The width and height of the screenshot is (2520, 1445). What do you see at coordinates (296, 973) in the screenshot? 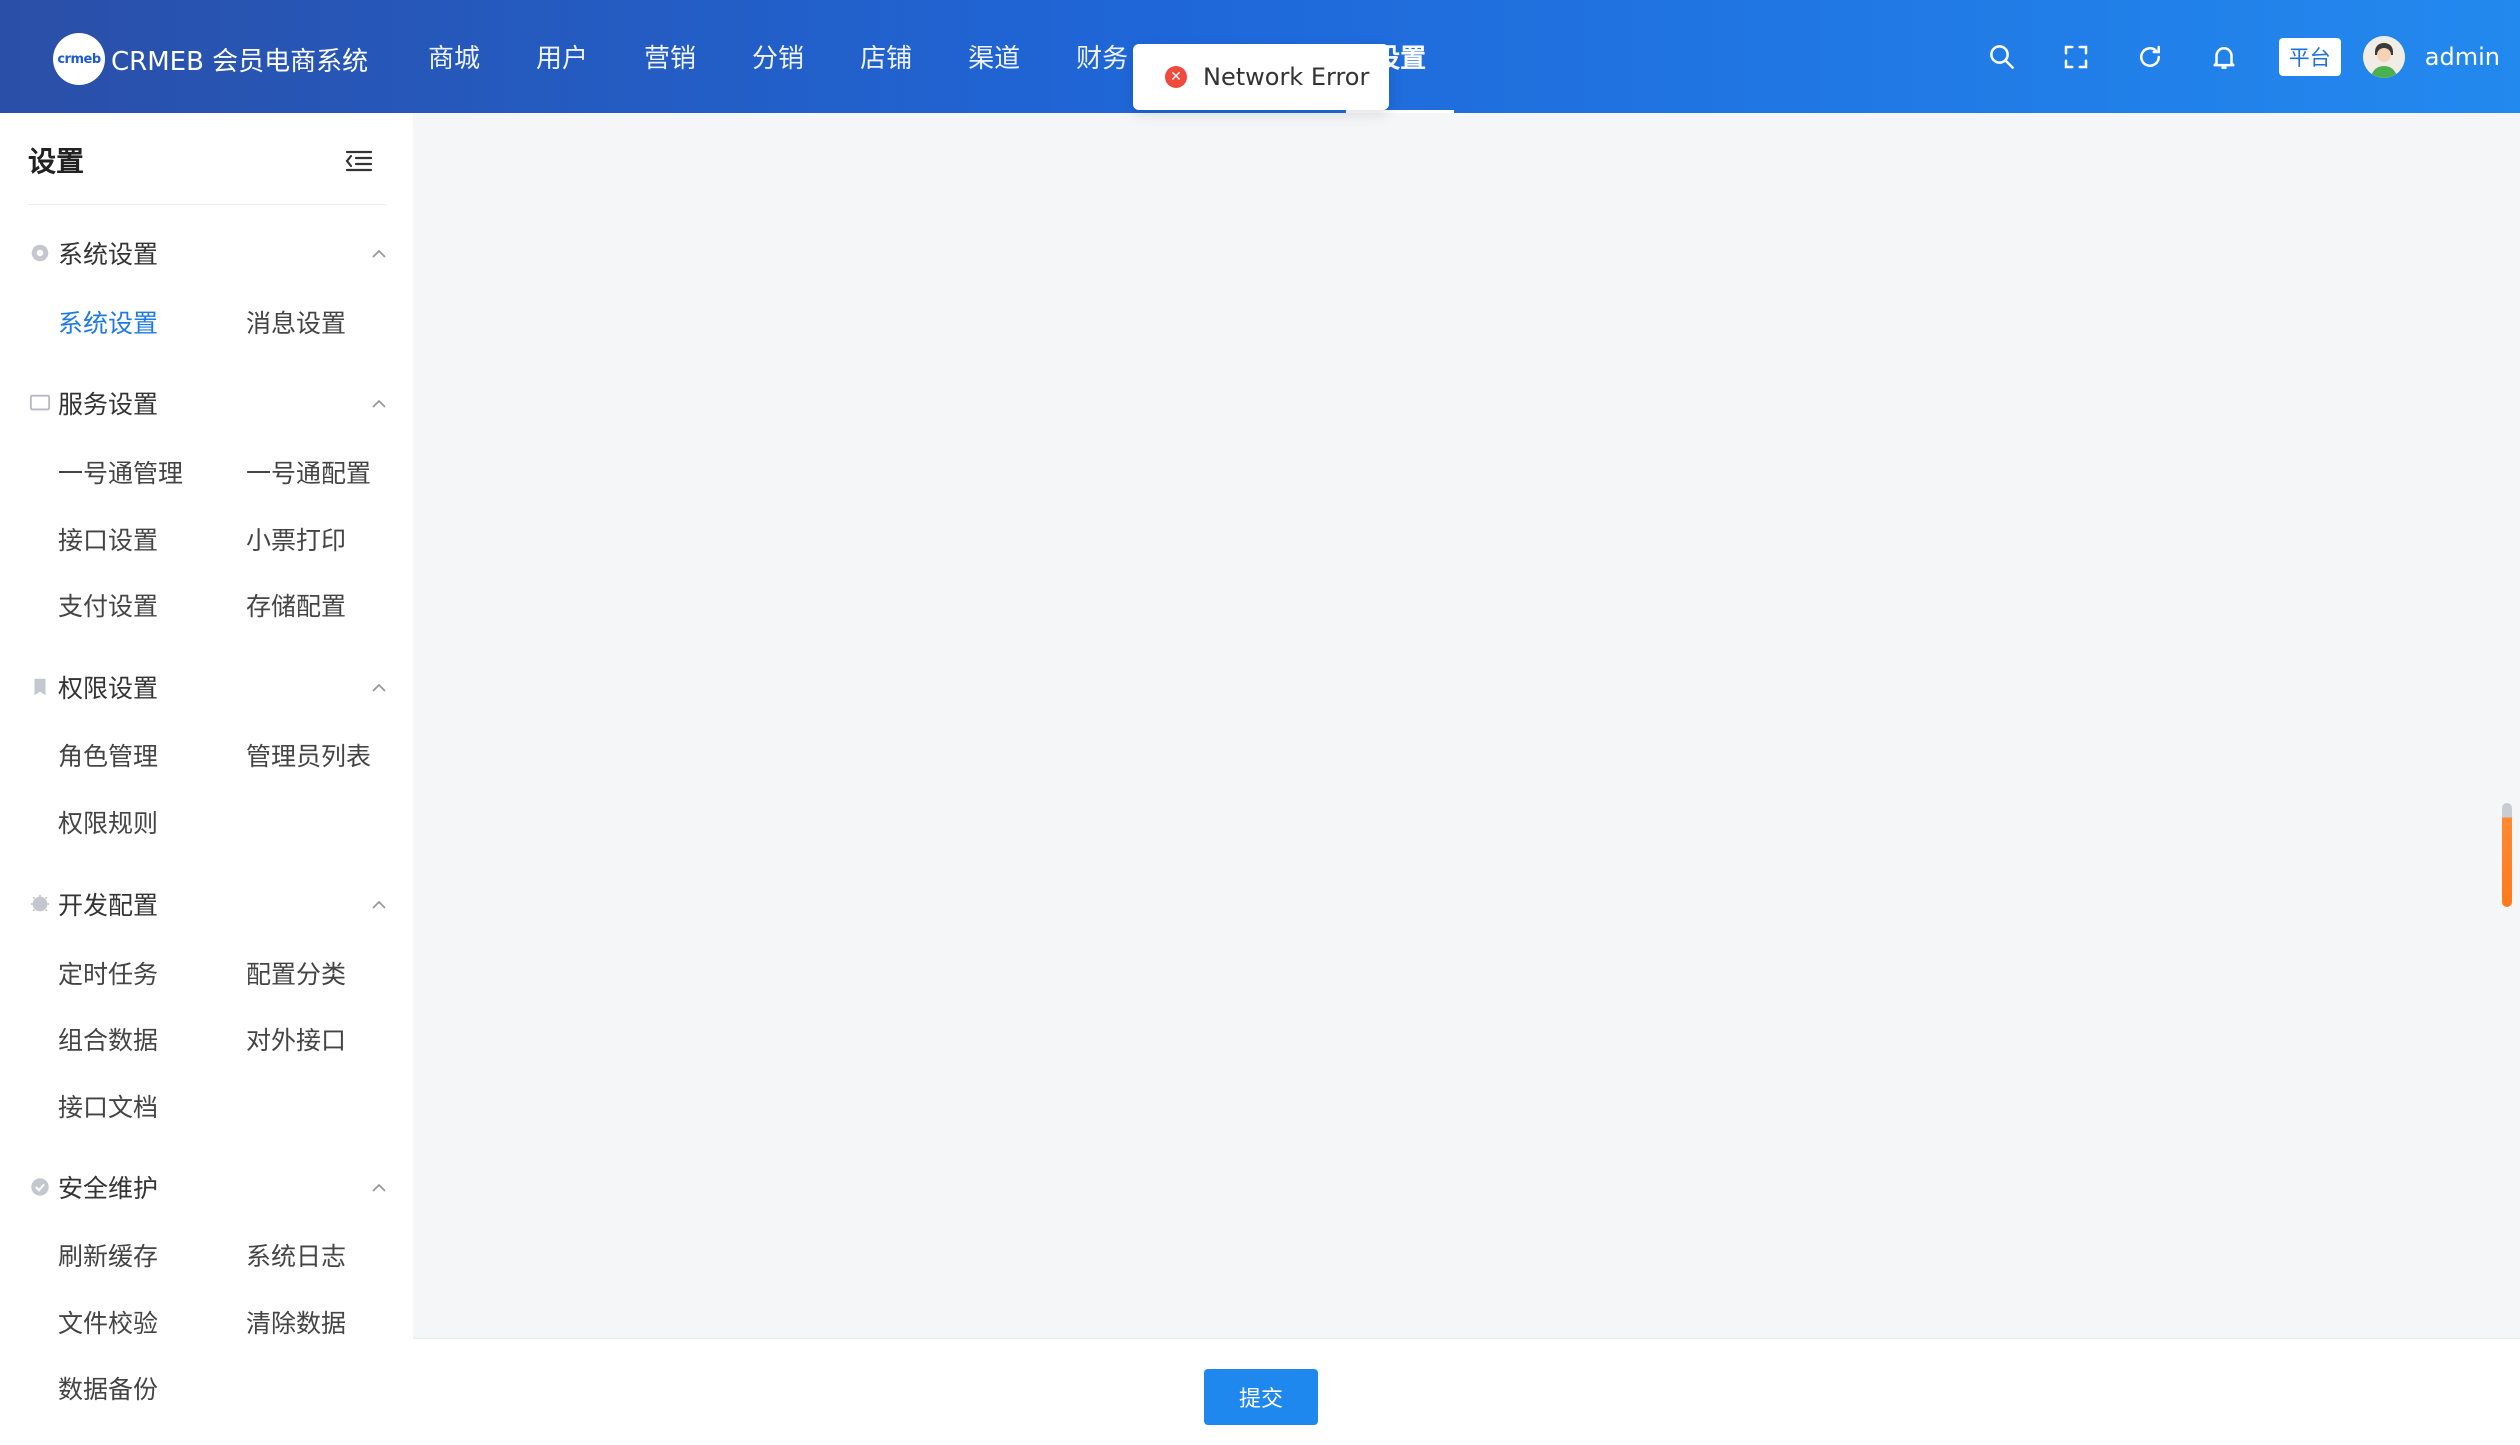
I see `menu-item-config-category: 配置分类` at bounding box center [296, 973].